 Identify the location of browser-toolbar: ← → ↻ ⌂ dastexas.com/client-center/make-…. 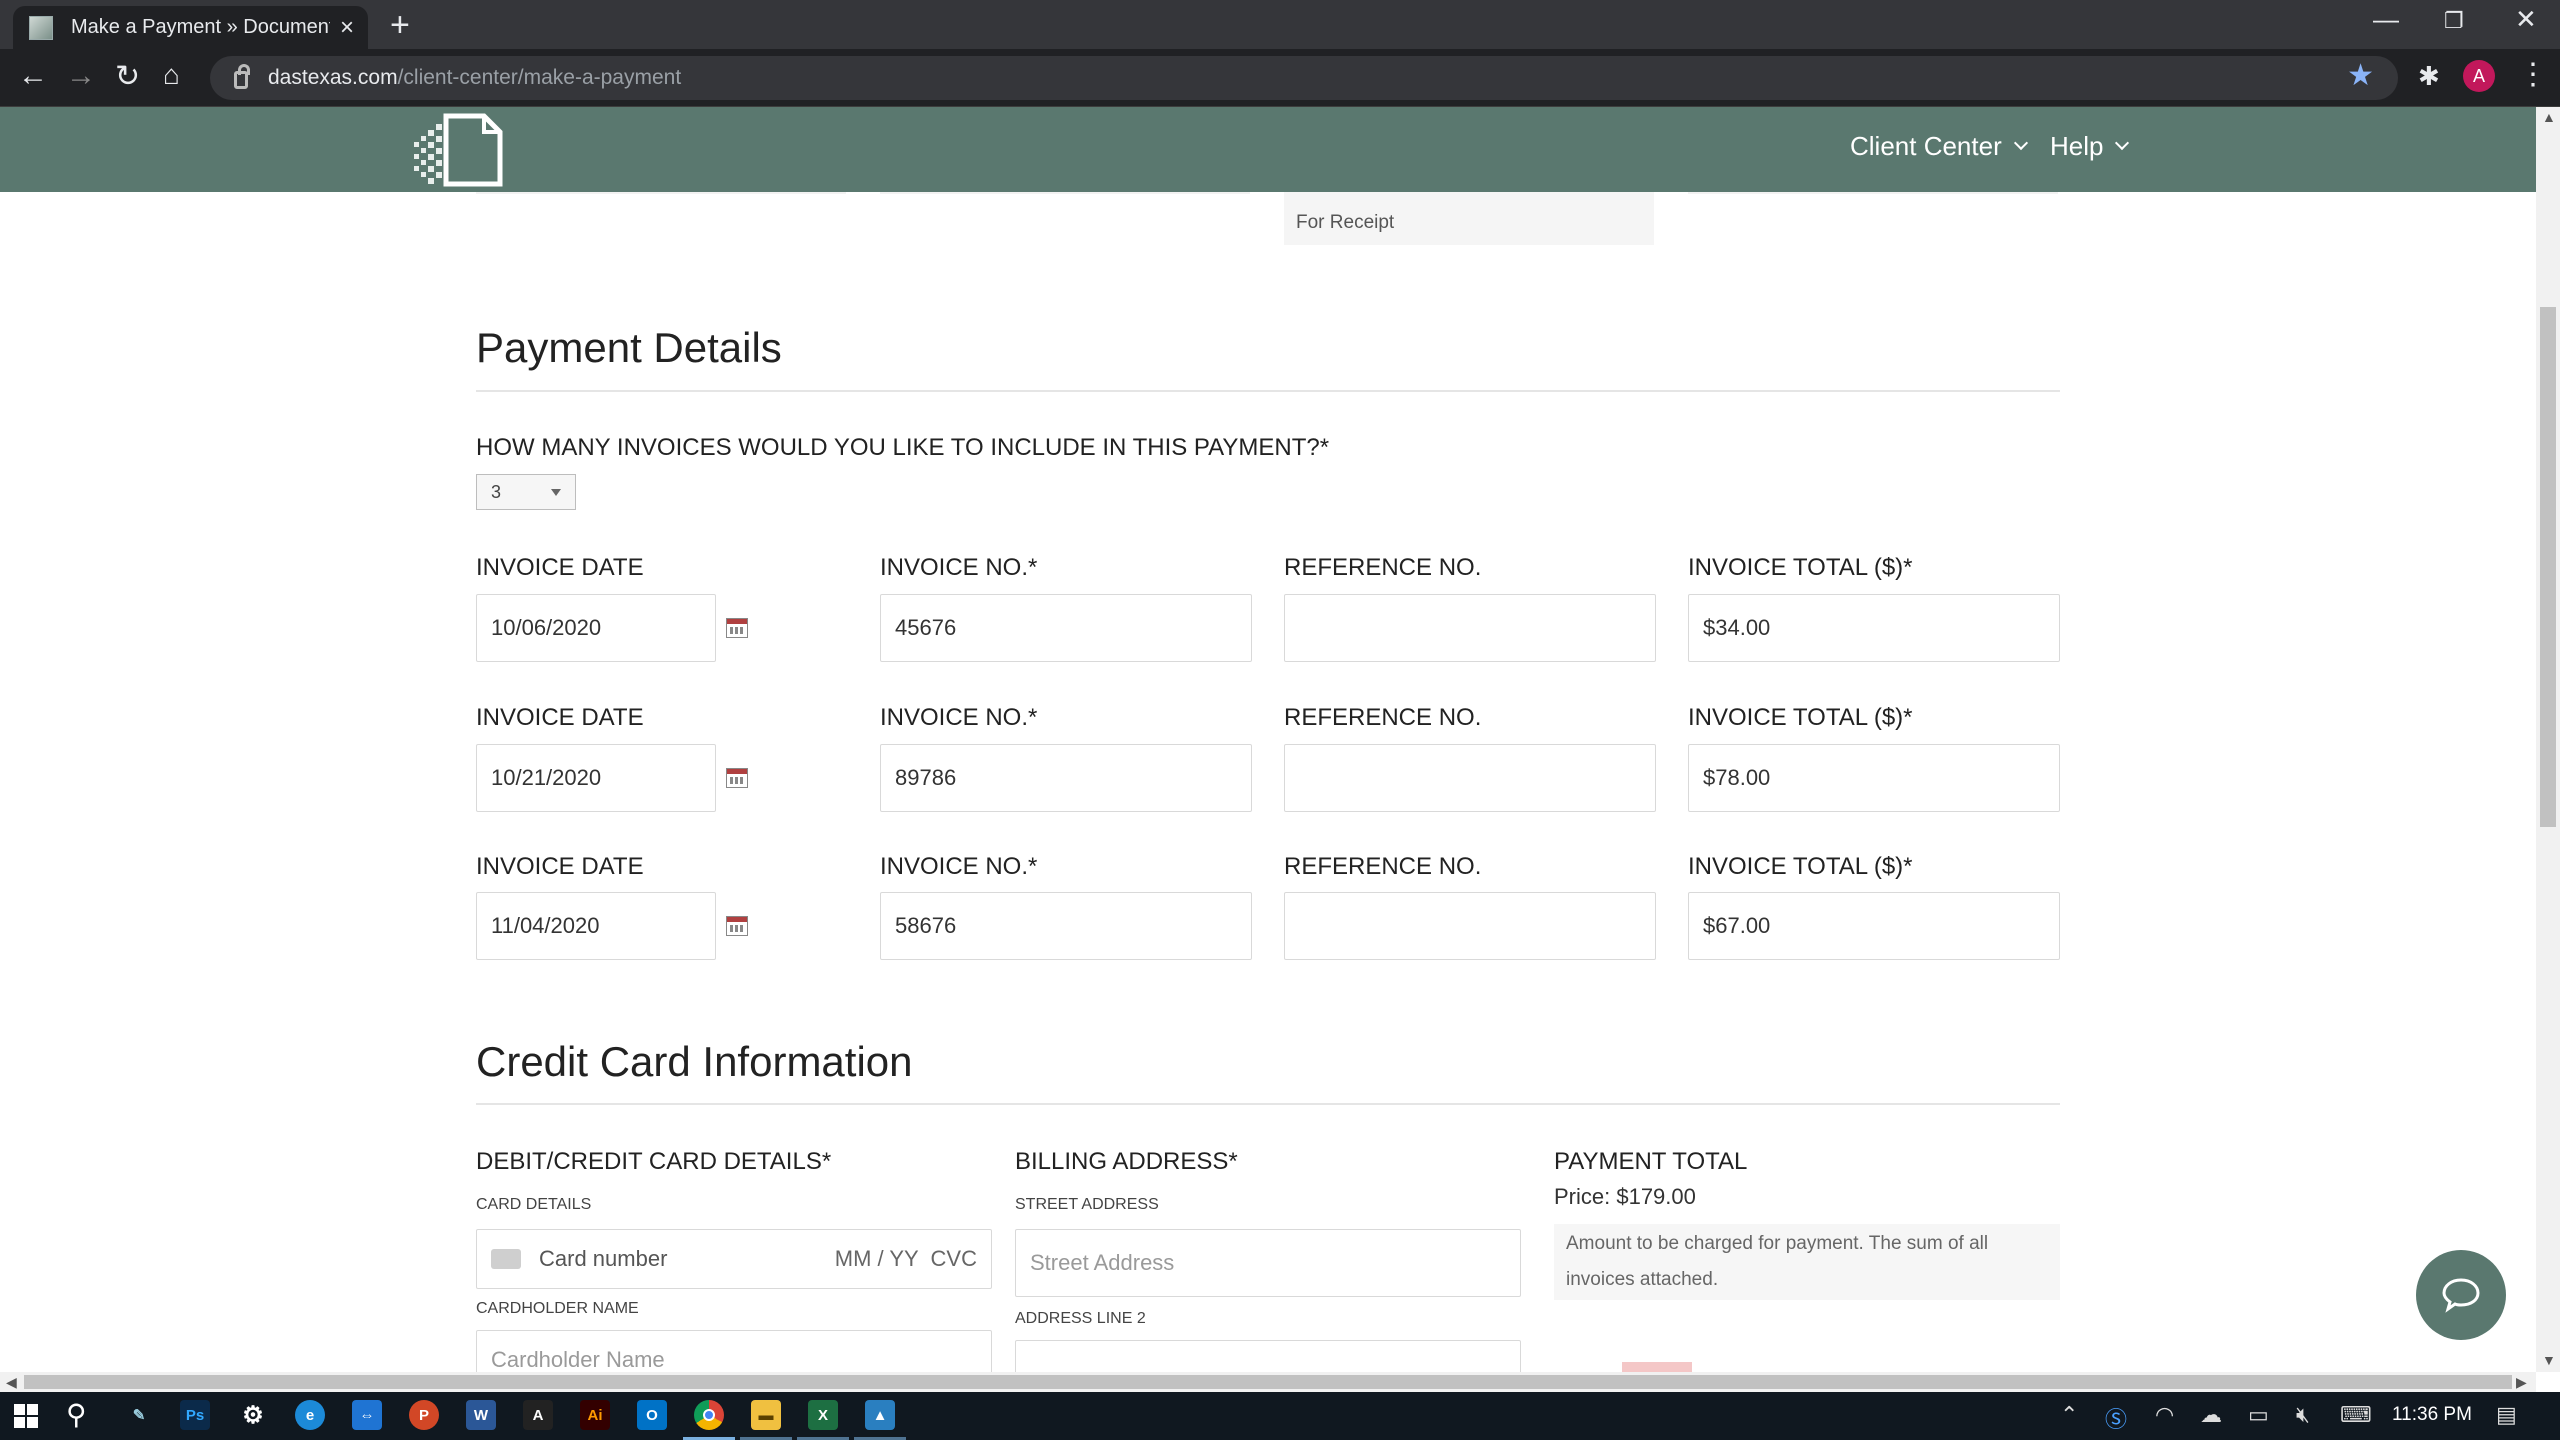
(1280, 78).